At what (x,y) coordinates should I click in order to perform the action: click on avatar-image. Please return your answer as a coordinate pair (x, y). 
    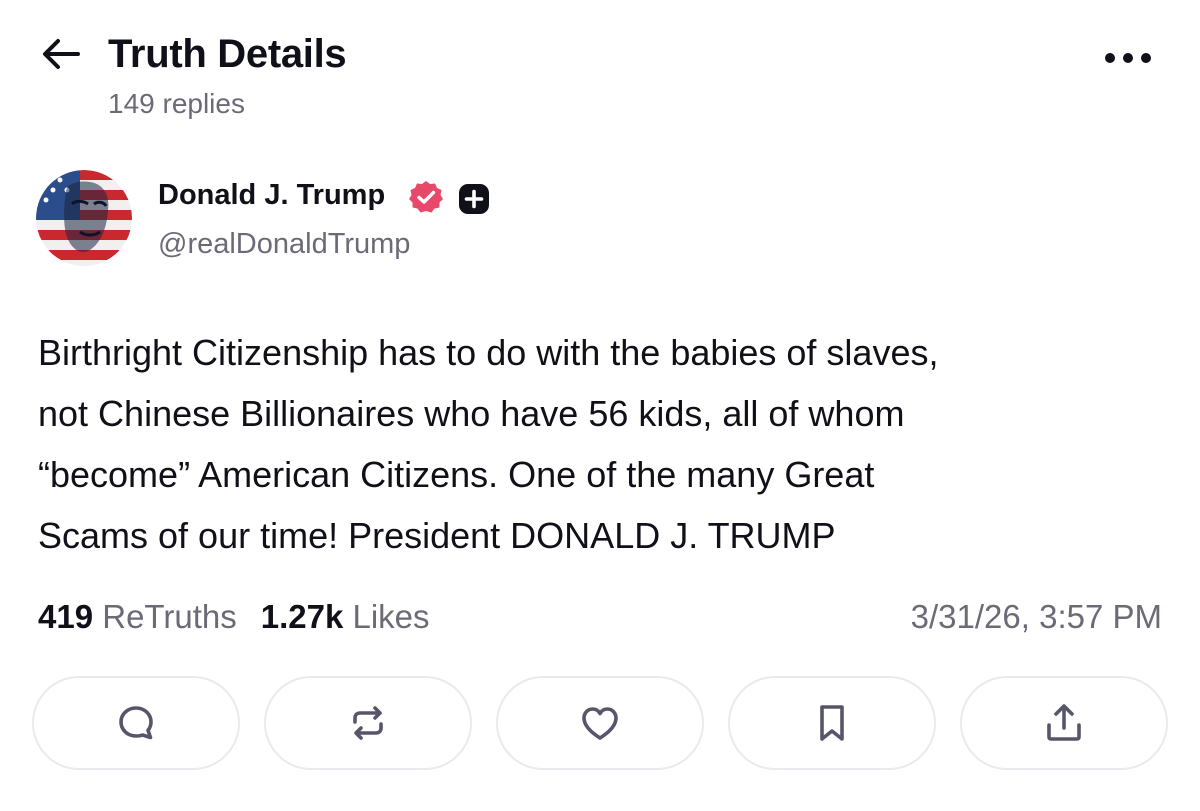
    Looking at the image, I should click on (84, 218).